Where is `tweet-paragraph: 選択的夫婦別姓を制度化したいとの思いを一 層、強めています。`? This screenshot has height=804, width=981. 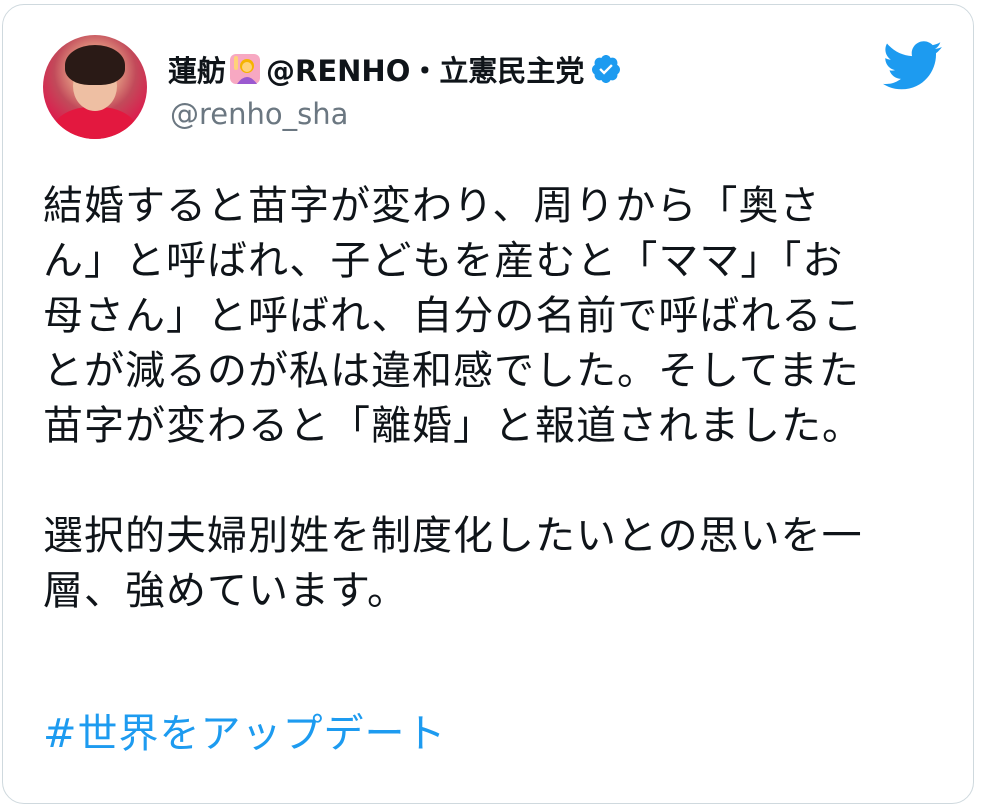
tweet-paragraph: 選択的夫婦別姓を制度化したいとの思いを一 層、強めています。 is located at coordinates (490, 564).